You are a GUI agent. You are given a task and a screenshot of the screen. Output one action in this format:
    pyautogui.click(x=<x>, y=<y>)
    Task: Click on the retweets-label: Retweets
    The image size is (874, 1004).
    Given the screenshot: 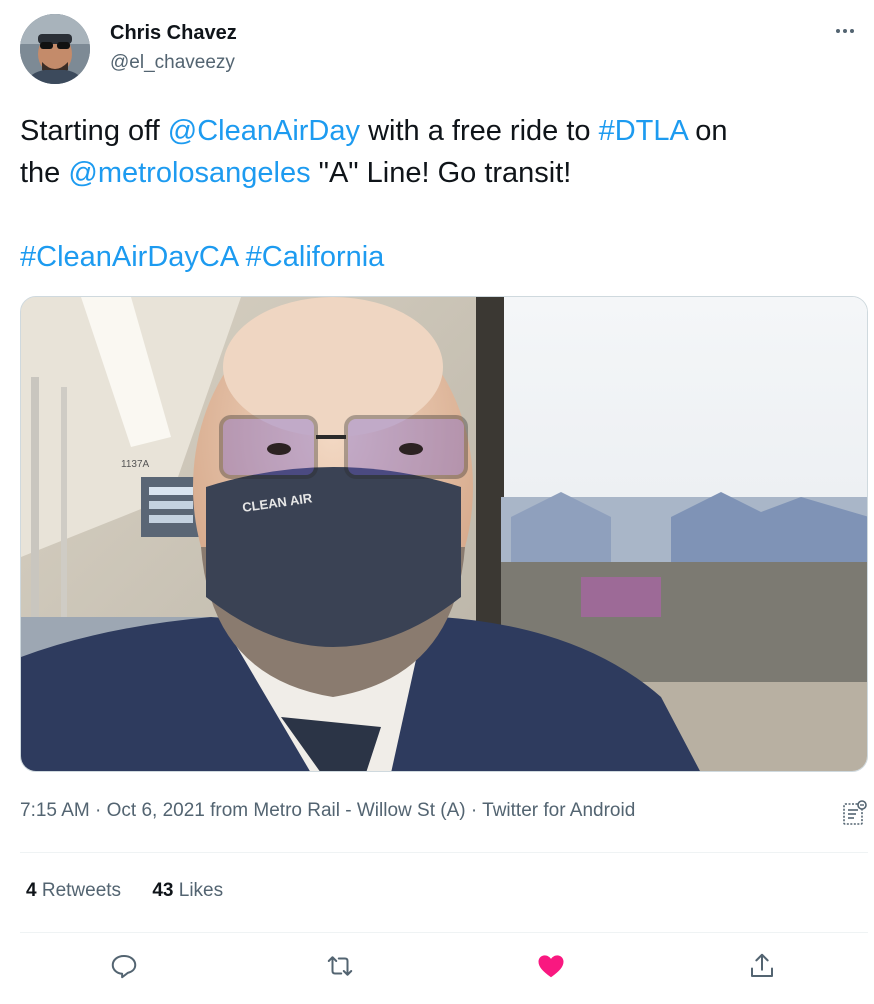 What is the action you would take?
    pyautogui.click(x=79, y=890)
    